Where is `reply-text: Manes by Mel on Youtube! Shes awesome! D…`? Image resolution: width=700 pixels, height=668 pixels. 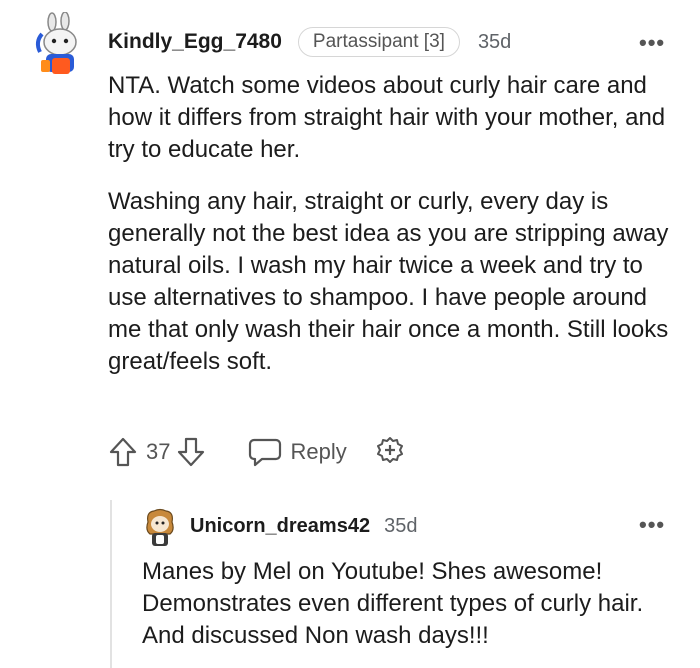 reply-text: Manes by Mel on Youtube! Shes awesome! D… is located at coordinates (393, 603).